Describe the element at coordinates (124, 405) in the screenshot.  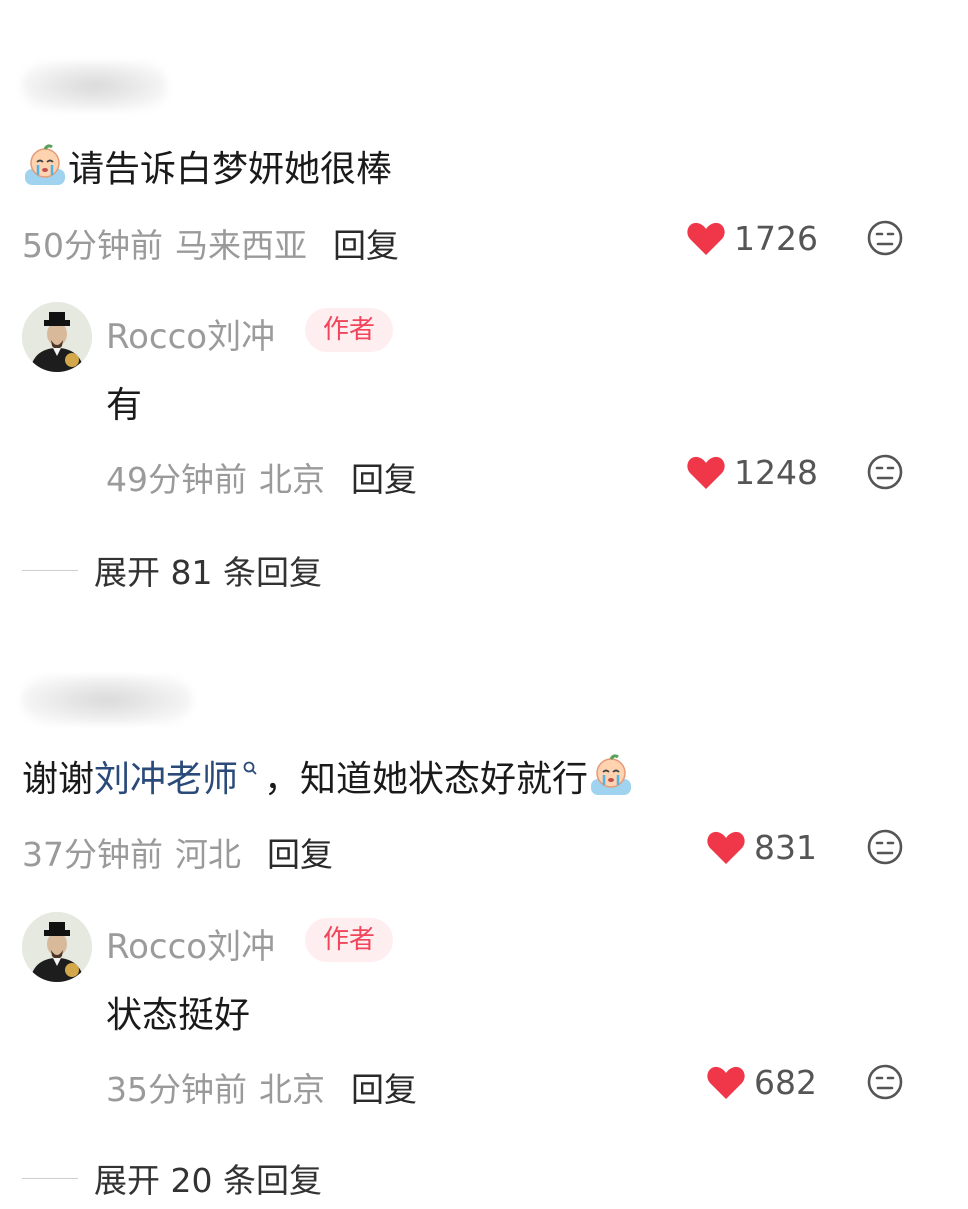
I see `reply-text: 有` at that location.